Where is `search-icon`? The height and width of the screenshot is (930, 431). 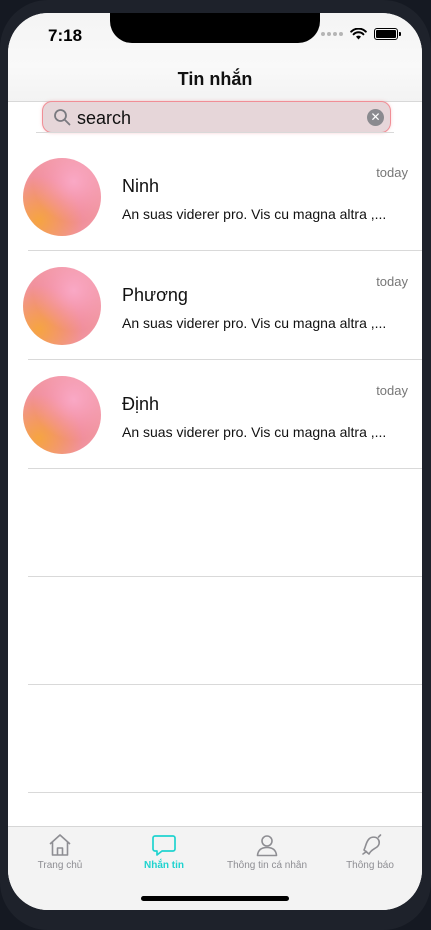 search-icon is located at coordinates (62, 117).